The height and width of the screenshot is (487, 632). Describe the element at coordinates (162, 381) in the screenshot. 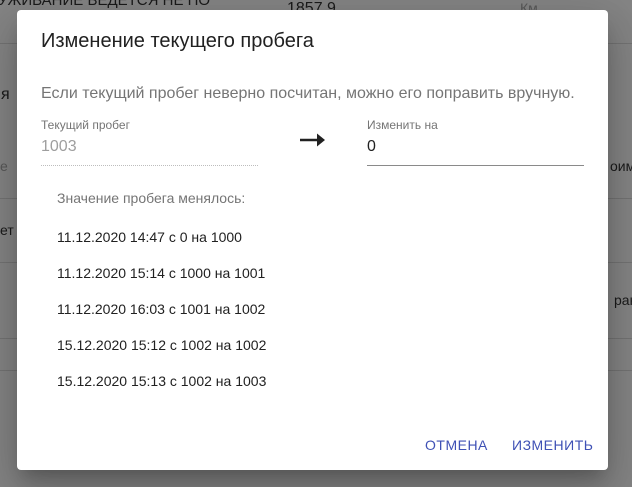

I see `history-item: 15.12.2020 15:13 с 1002 на 1003` at that location.